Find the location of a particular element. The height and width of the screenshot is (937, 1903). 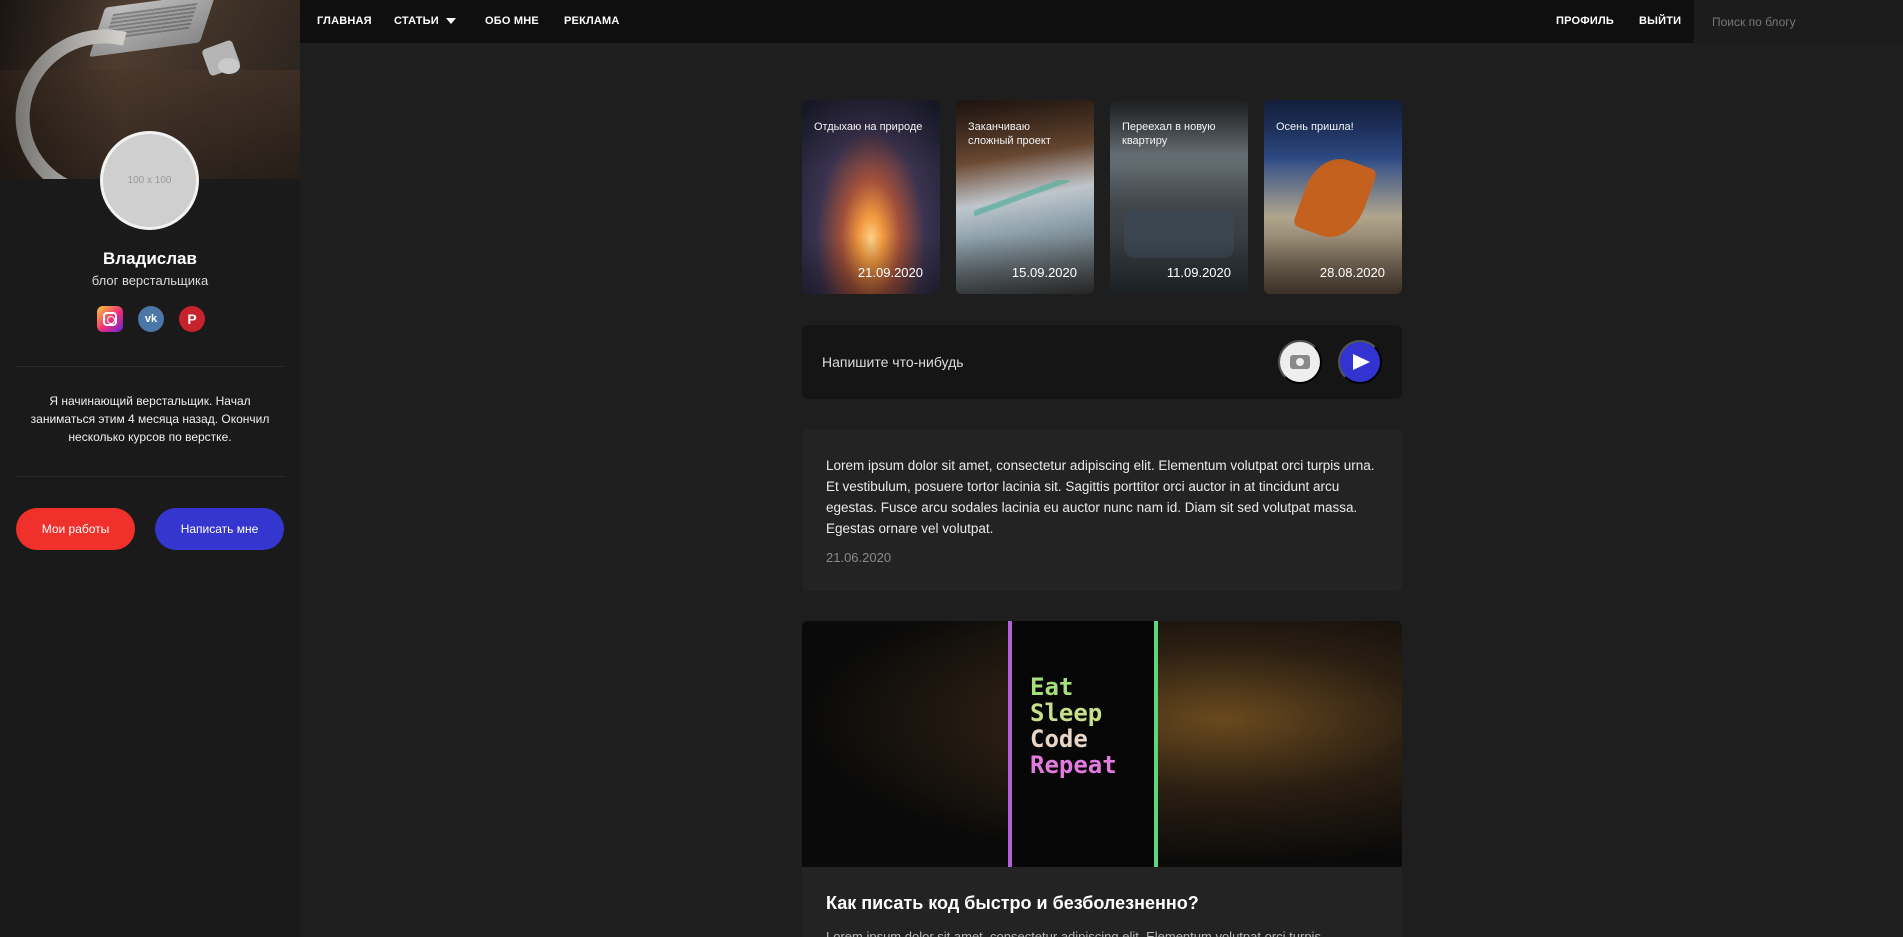

instagram-icon is located at coordinates (110, 319).